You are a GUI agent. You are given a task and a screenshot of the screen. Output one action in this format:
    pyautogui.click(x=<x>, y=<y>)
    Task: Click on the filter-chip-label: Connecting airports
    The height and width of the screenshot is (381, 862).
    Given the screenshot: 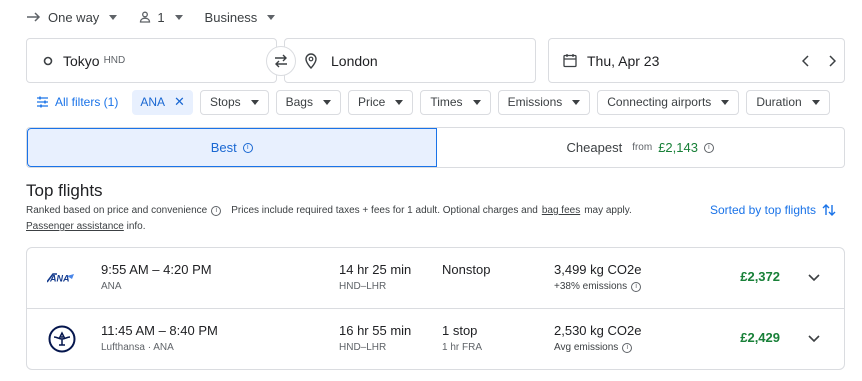 What is the action you would take?
    pyautogui.click(x=659, y=102)
    